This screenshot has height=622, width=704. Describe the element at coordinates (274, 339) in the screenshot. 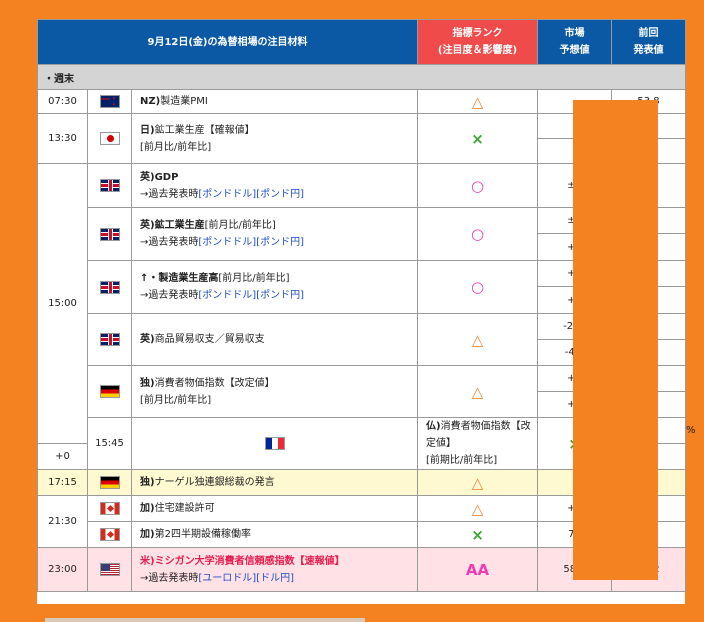

I see `item-cell: 英)商品貿易収支／貿易収支` at that location.